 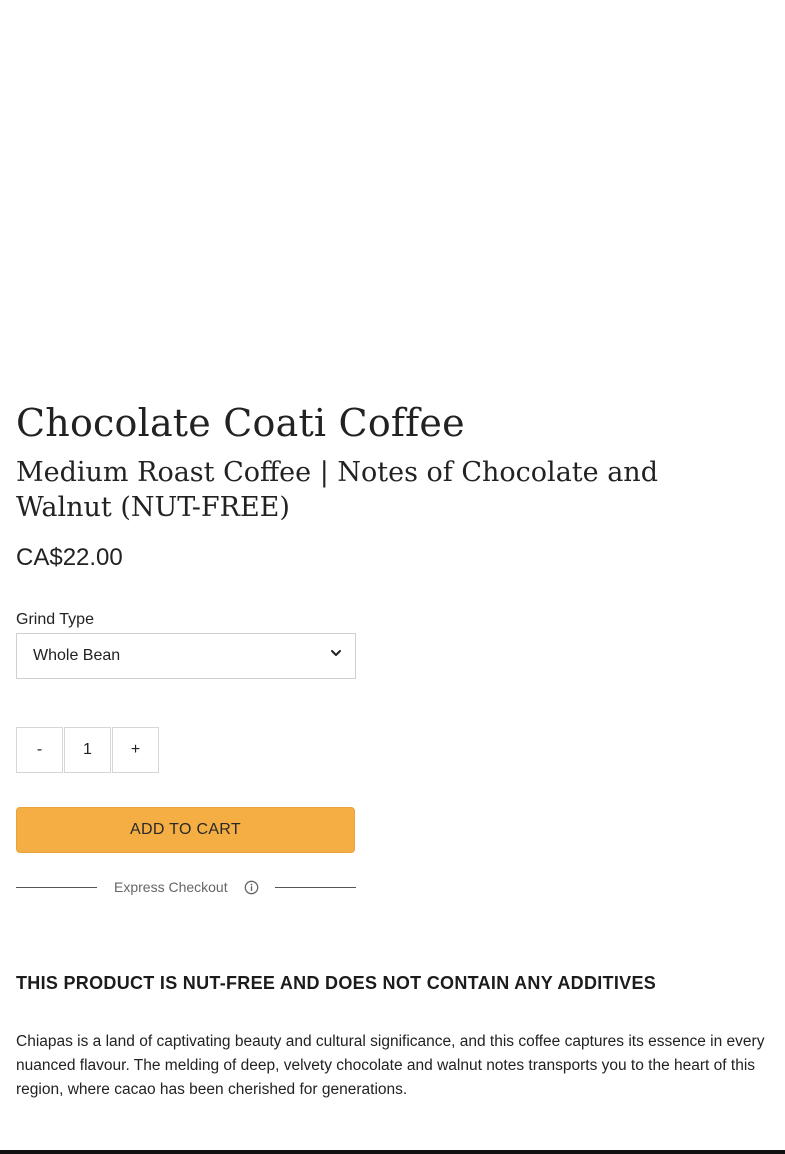 I want to click on divider-line-right, so click(x=315, y=887).